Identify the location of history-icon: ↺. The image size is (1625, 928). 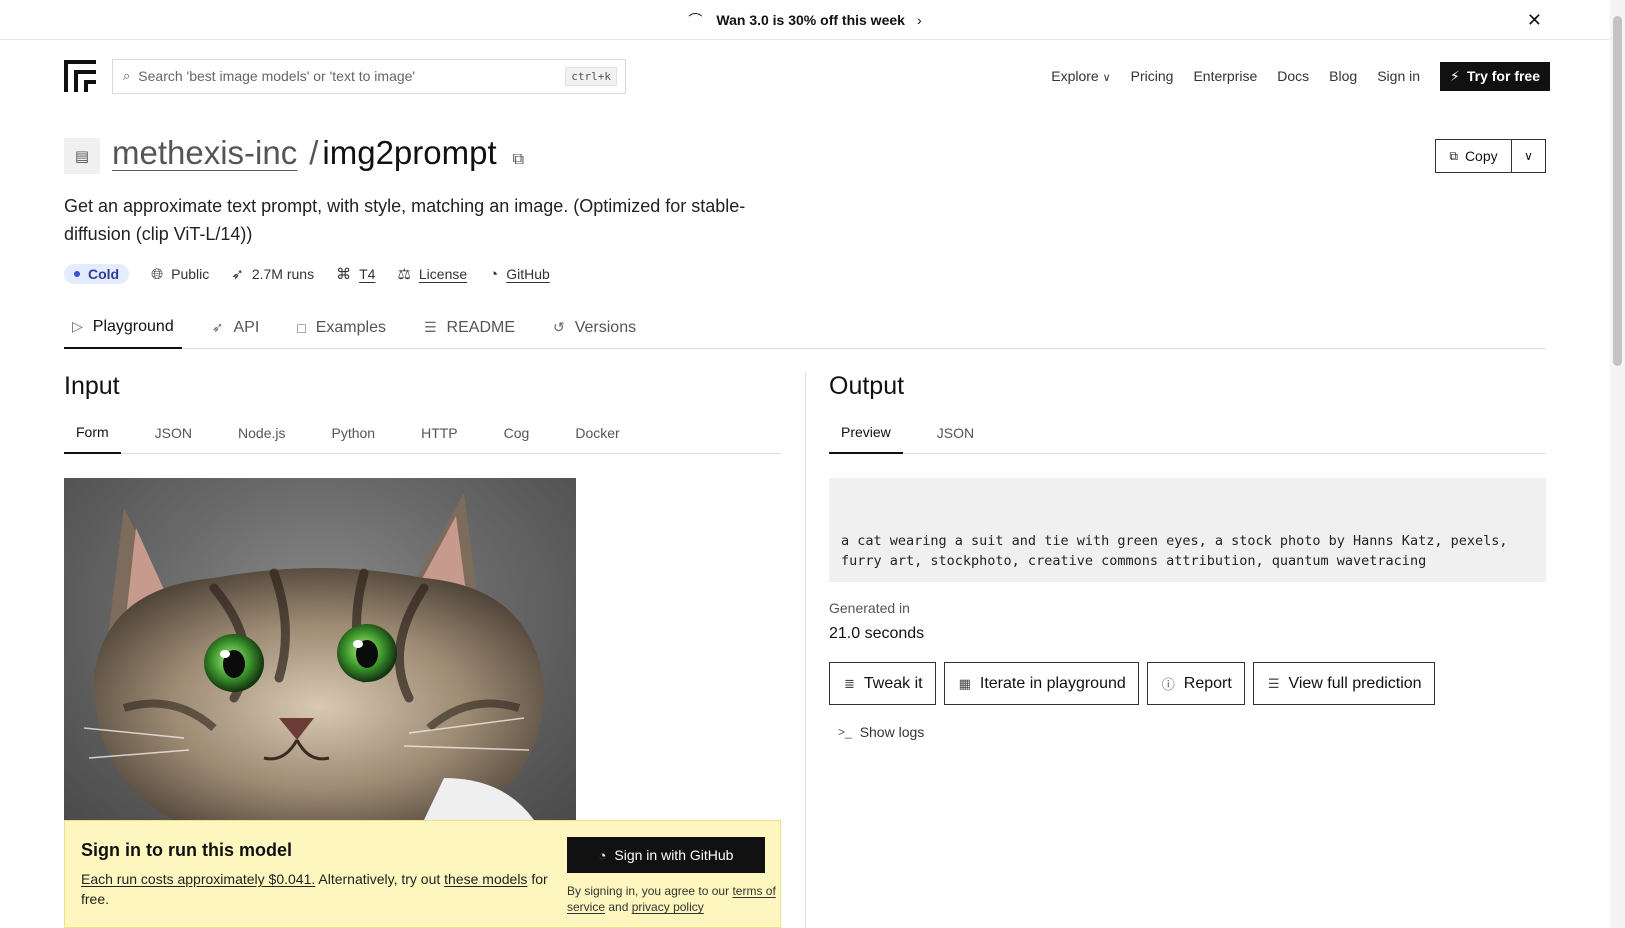
(559, 327).